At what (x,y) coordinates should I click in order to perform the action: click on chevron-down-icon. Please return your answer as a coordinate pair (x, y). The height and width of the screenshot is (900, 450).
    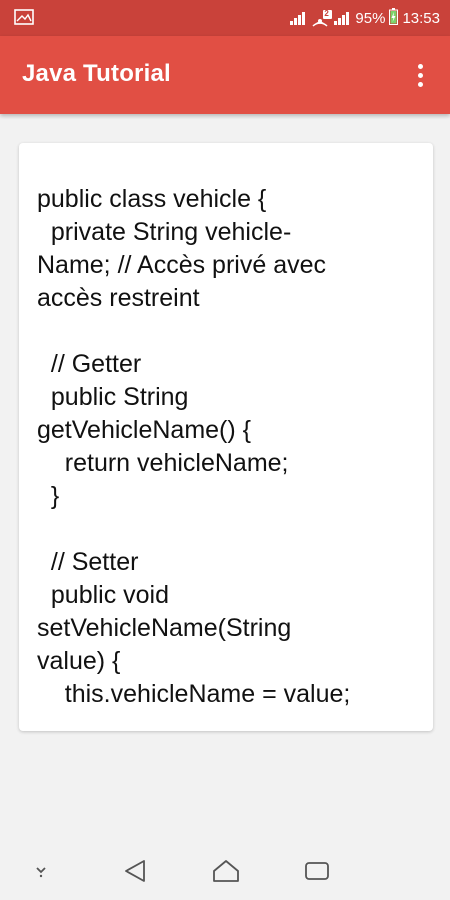
    Looking at the image, I should click on (41, 872).